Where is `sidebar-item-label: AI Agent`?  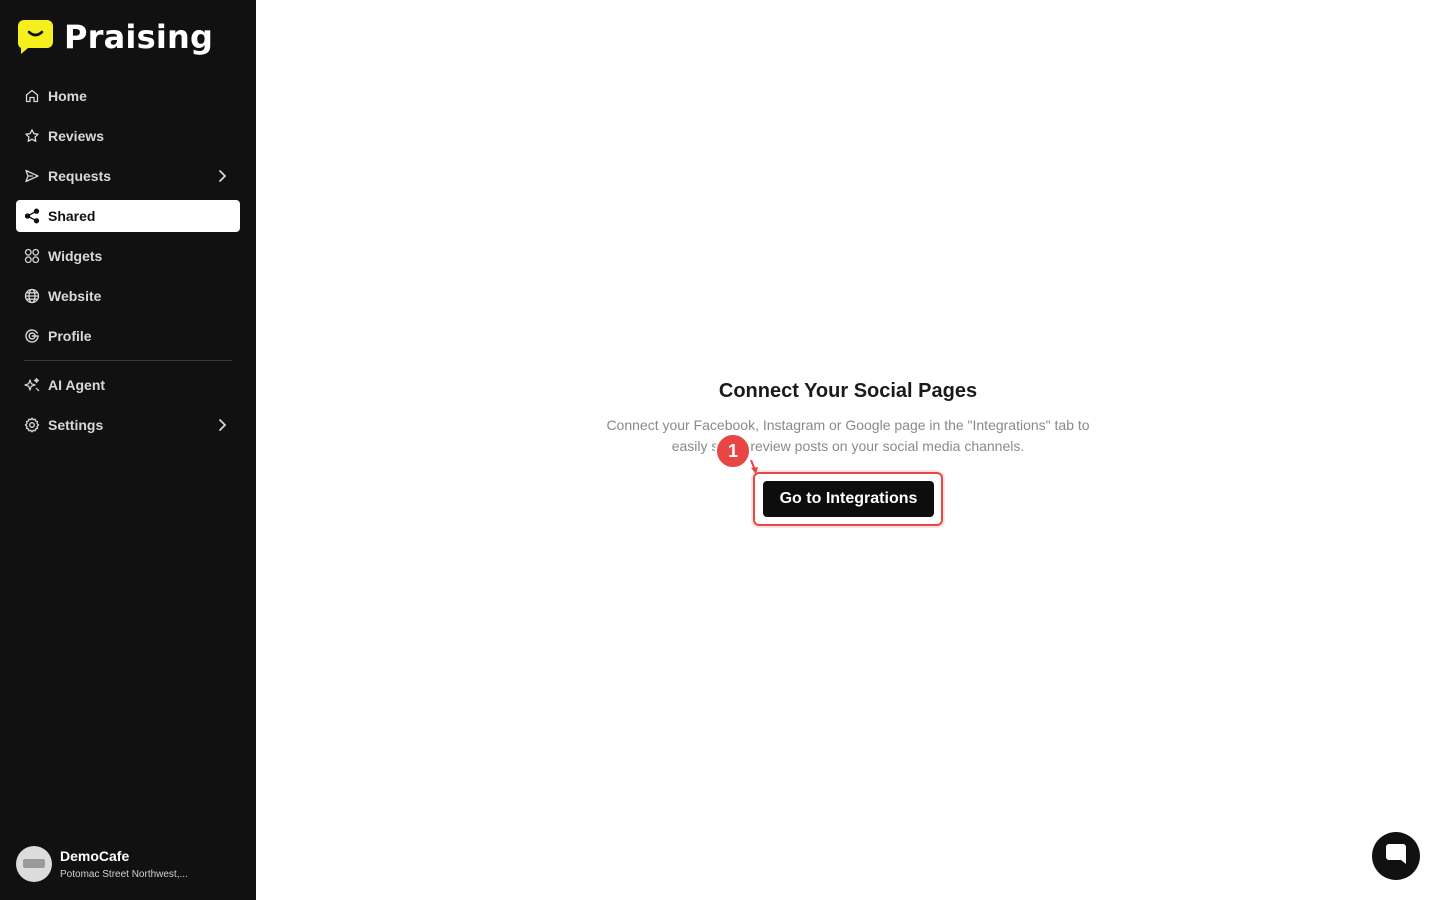
sidebar-item-label: AI Agent is located at coordinates (77, 385).